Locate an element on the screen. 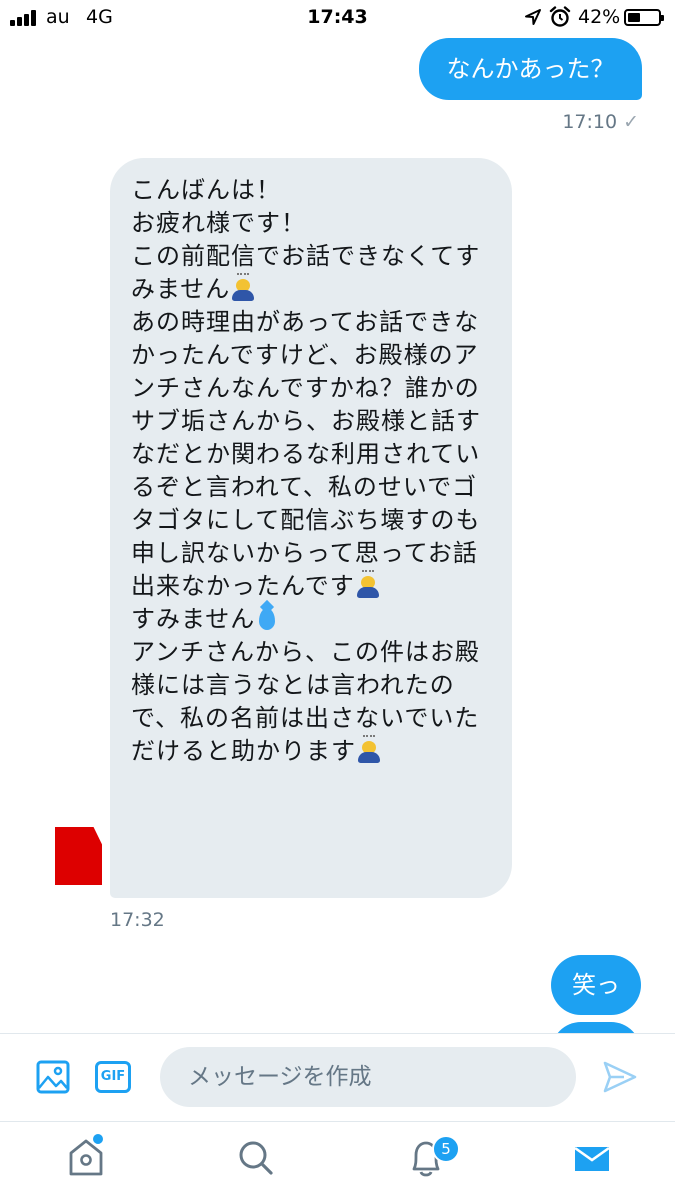 The width and height of the screenshot is (675, 1201). home-notification-dot is located at coordinates (98, 1139).